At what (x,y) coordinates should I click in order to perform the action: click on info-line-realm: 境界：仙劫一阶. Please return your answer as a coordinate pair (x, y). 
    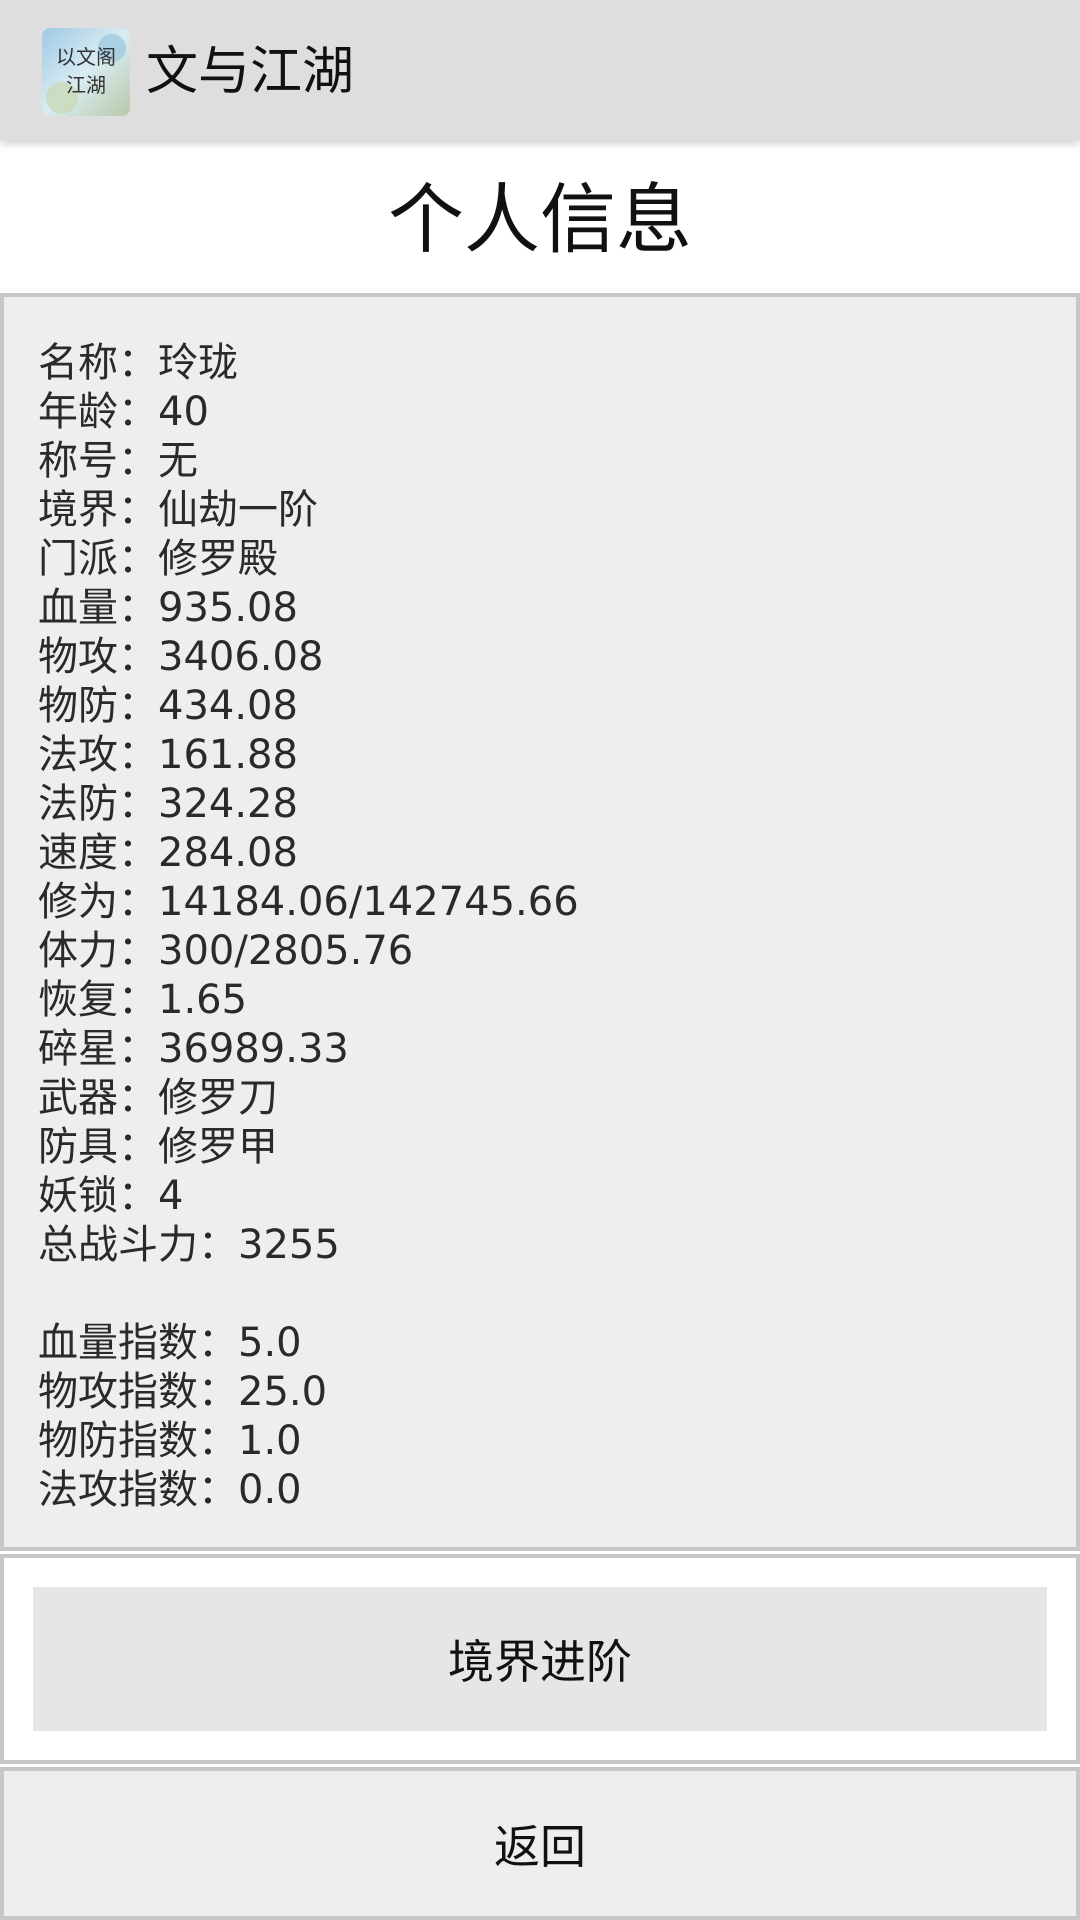
    Looking at the image, I should click on (178, 510).